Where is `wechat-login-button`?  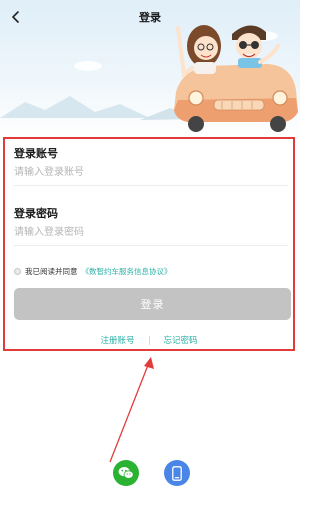
wechat-login-button is located at coordinates (126, 473).